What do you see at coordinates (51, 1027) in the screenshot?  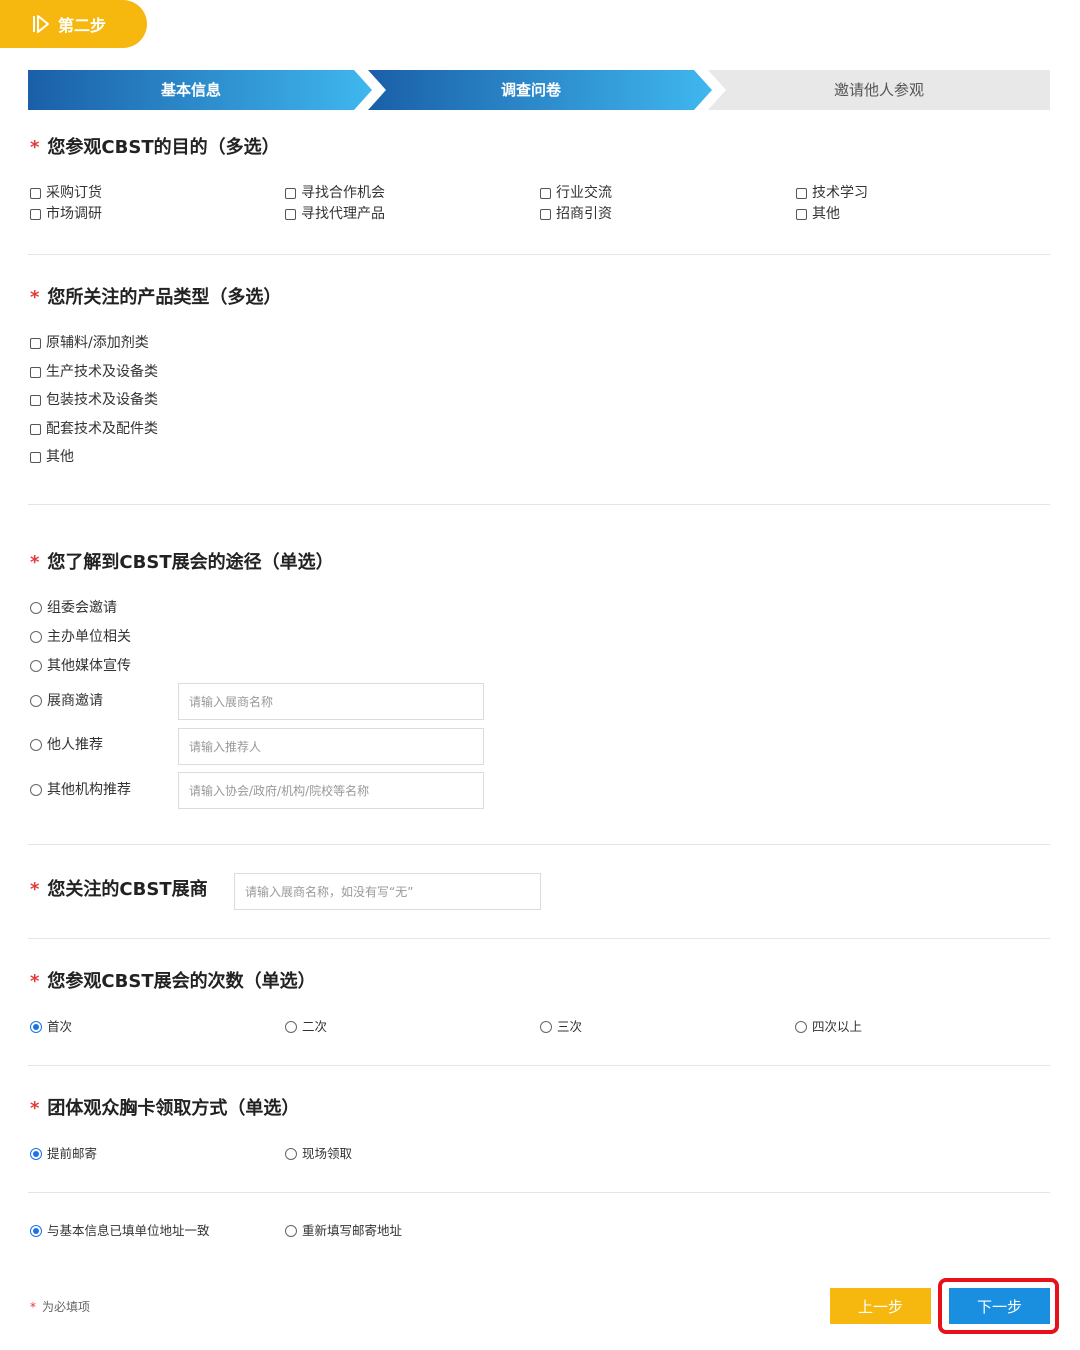 I see `q5-option: 首次` at bounding box center [51, 1027].